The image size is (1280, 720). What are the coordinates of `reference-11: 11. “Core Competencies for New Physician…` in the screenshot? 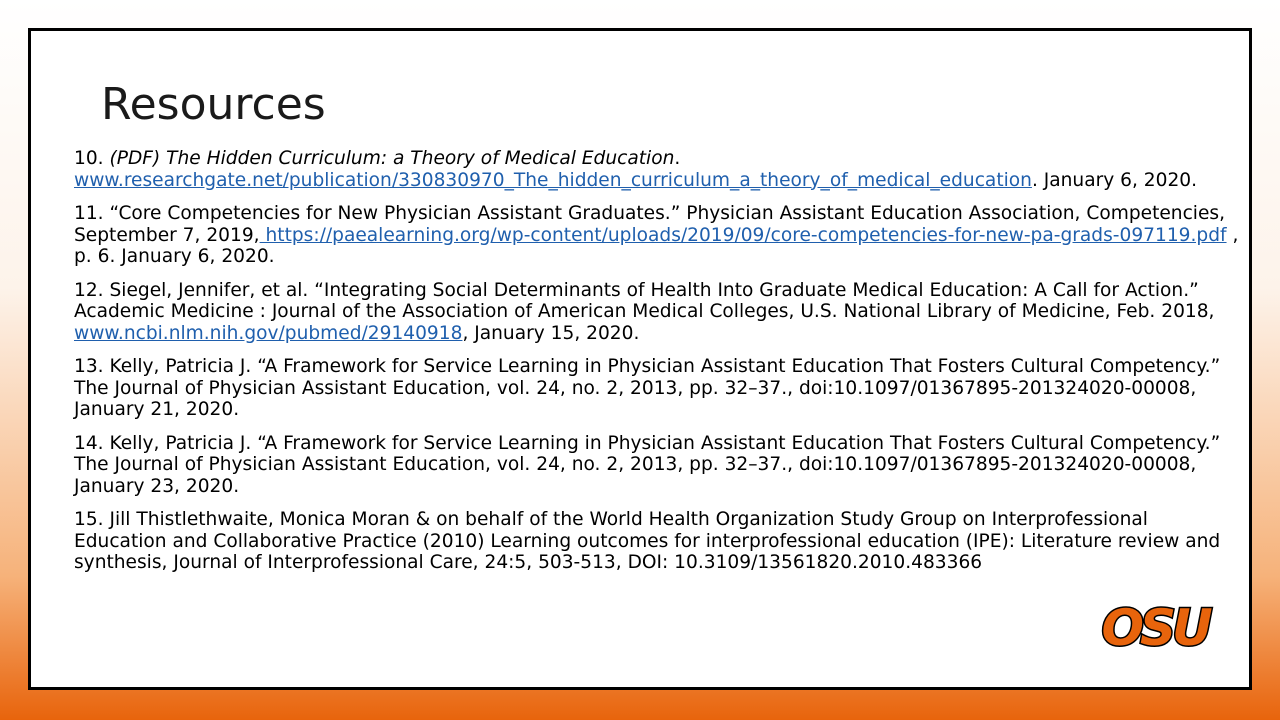 It's located at (658, 235).